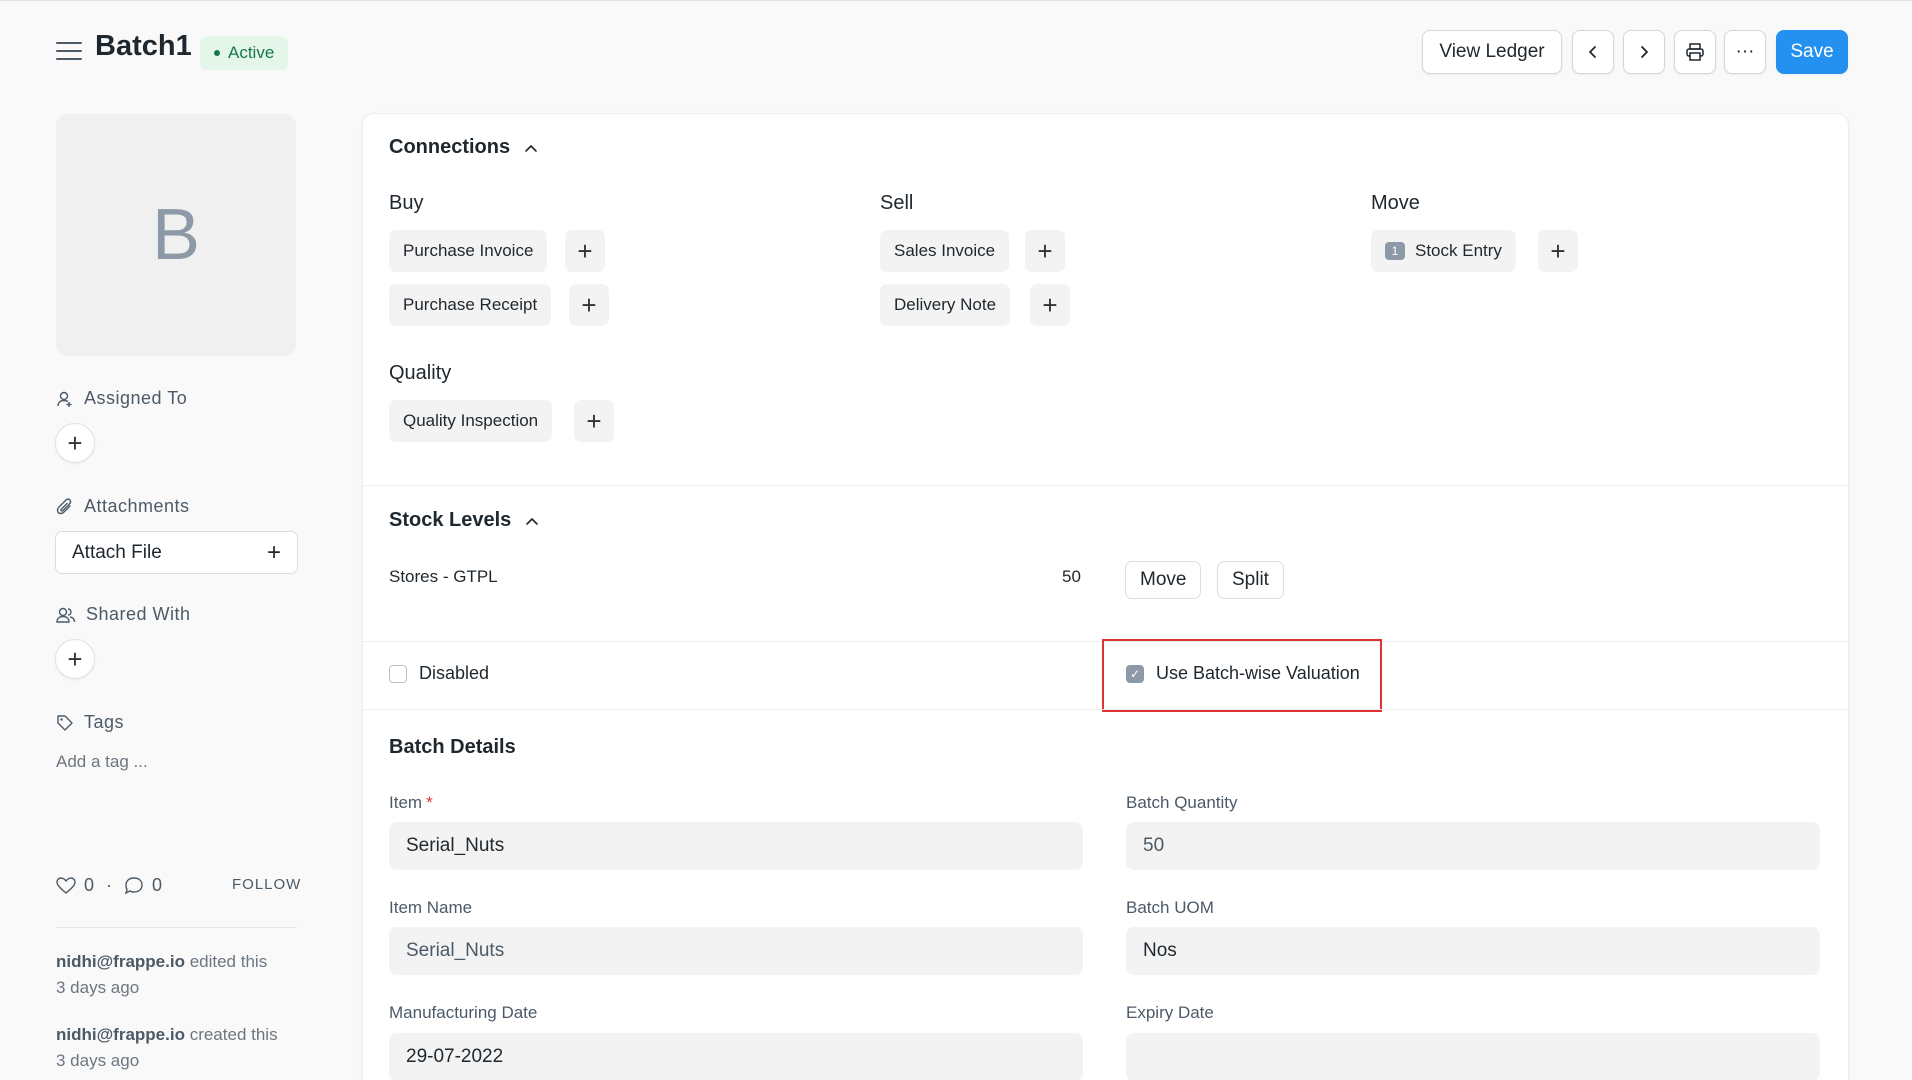 Image resolution: width=1912 pixels, height=1080 pixels. What do you see at coordinates (176, 927) in the screenshot?
I see `sidebar-divider` at bounding box center [176, 927].